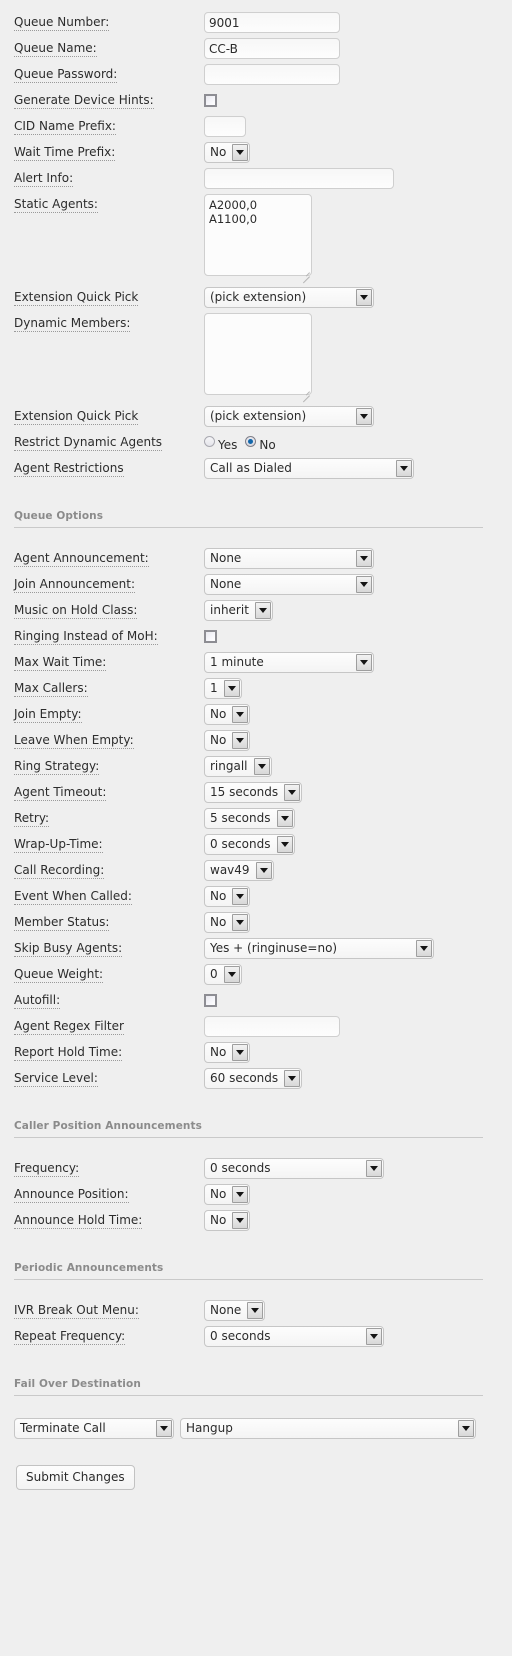 This screenshot has width=512, height=1656. I want to click on call-recording-select: wav49, so click(239, 870).